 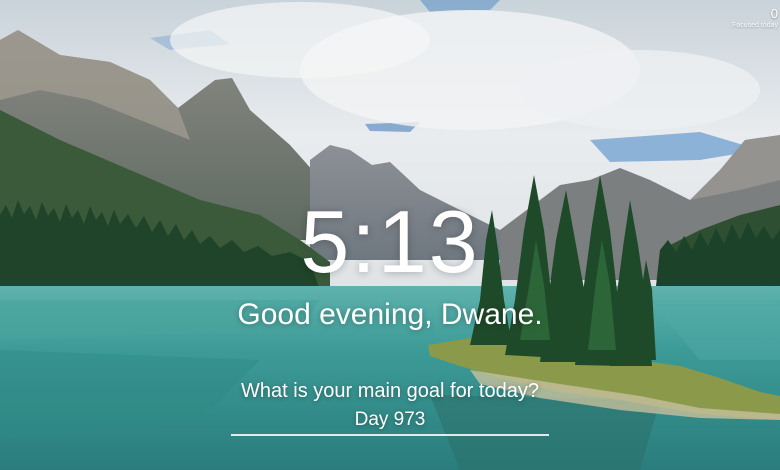 I want to click on greeting-message: Good evening, Dwane., so click(x=390, y=314).